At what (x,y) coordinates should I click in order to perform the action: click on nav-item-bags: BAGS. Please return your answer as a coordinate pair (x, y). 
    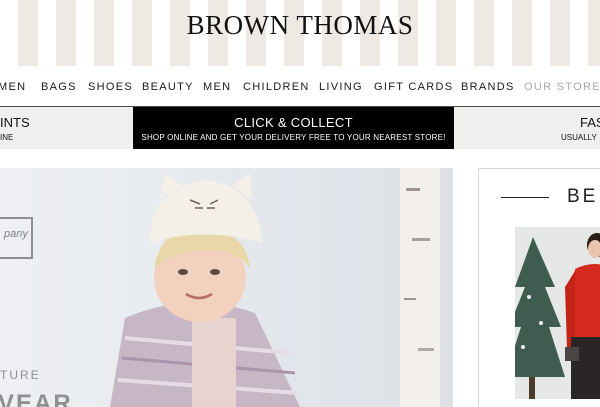
    Looking at the image, I should click on (59, 87).